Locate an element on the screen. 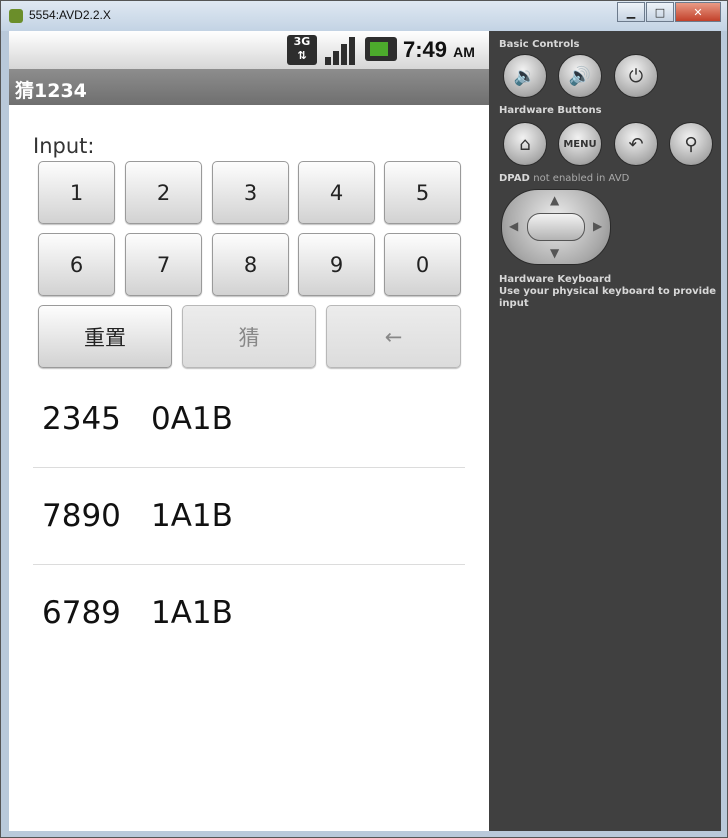 The width and height of the screenshot is (728, 838). list-item: 2345 0A1B is located at coordinates (249, 419).